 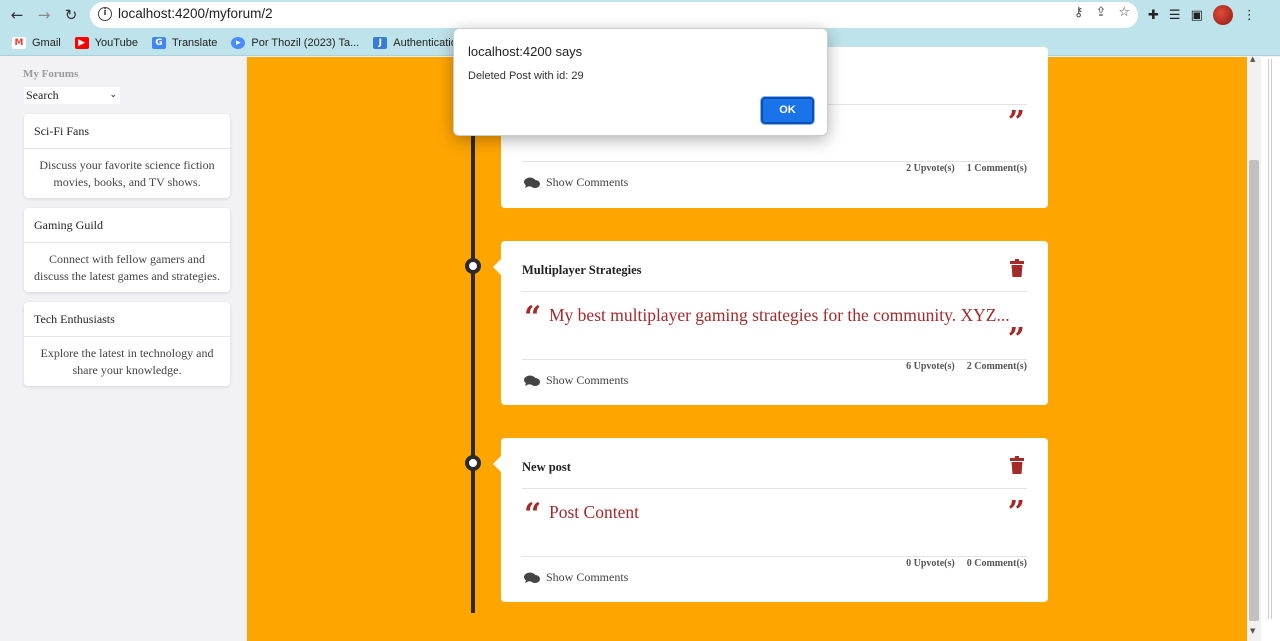 What do you see at coordinates (1249, 15) in the screenshot?
I see `menu-icon: ⋮` at bounding box center [1249, 15].